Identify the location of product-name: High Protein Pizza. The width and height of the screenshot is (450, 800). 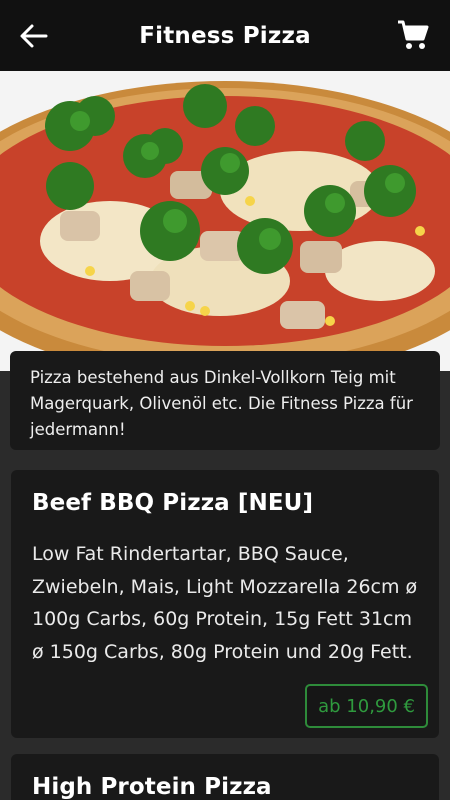
(152, 787).